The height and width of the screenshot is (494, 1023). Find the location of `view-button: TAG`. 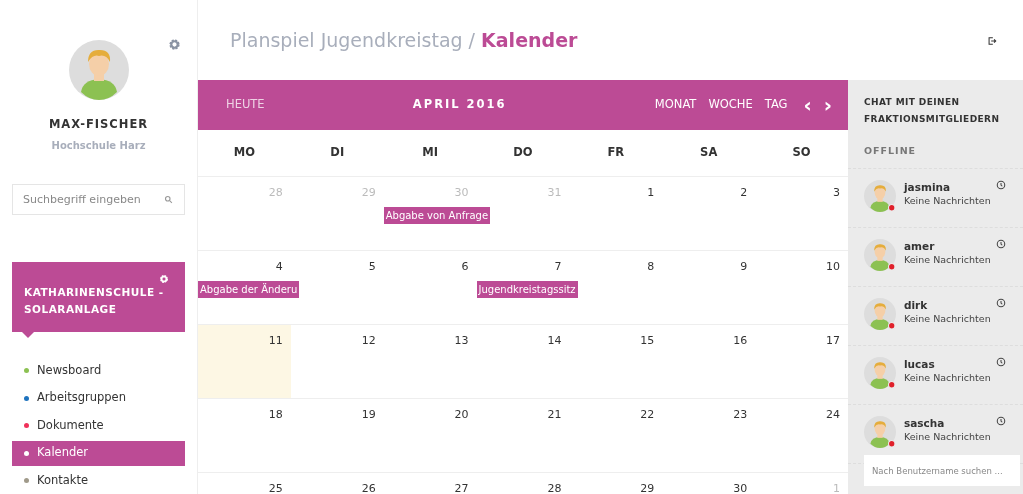

view-button: TAG is located at coordinates (776, 105).